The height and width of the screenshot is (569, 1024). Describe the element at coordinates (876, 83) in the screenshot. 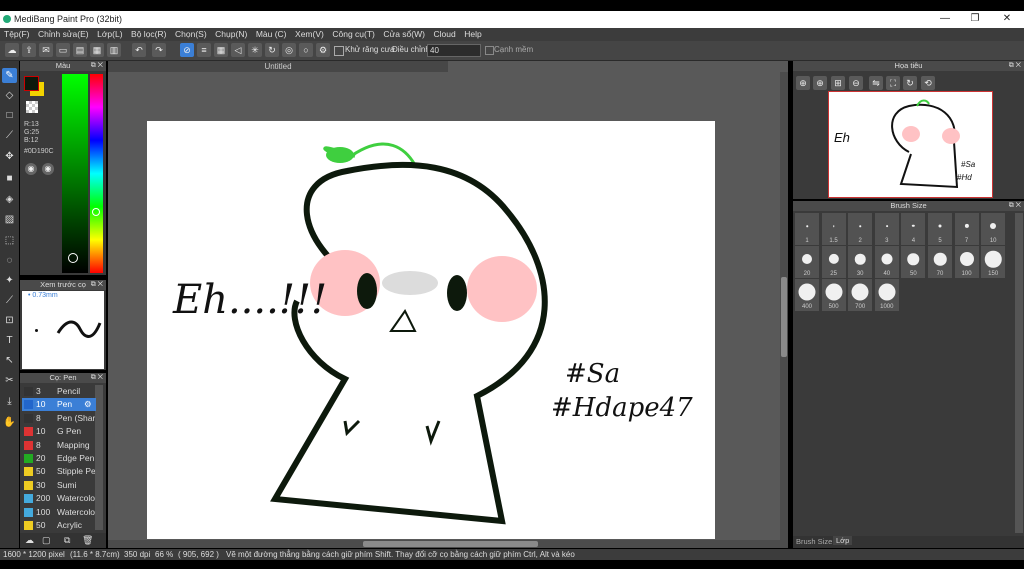

I see `flip-icon: ⇋` at that location.